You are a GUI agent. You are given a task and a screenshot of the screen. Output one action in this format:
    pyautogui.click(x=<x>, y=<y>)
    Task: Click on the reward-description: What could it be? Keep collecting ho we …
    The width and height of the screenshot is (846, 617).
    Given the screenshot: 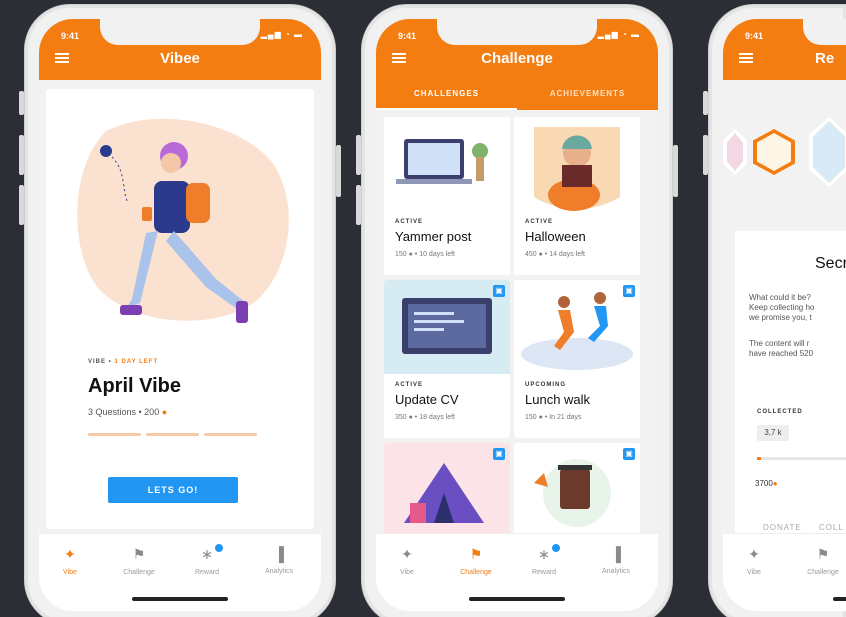 What is the action you would take?
    pyautogui.click(x=797, y=308)
    